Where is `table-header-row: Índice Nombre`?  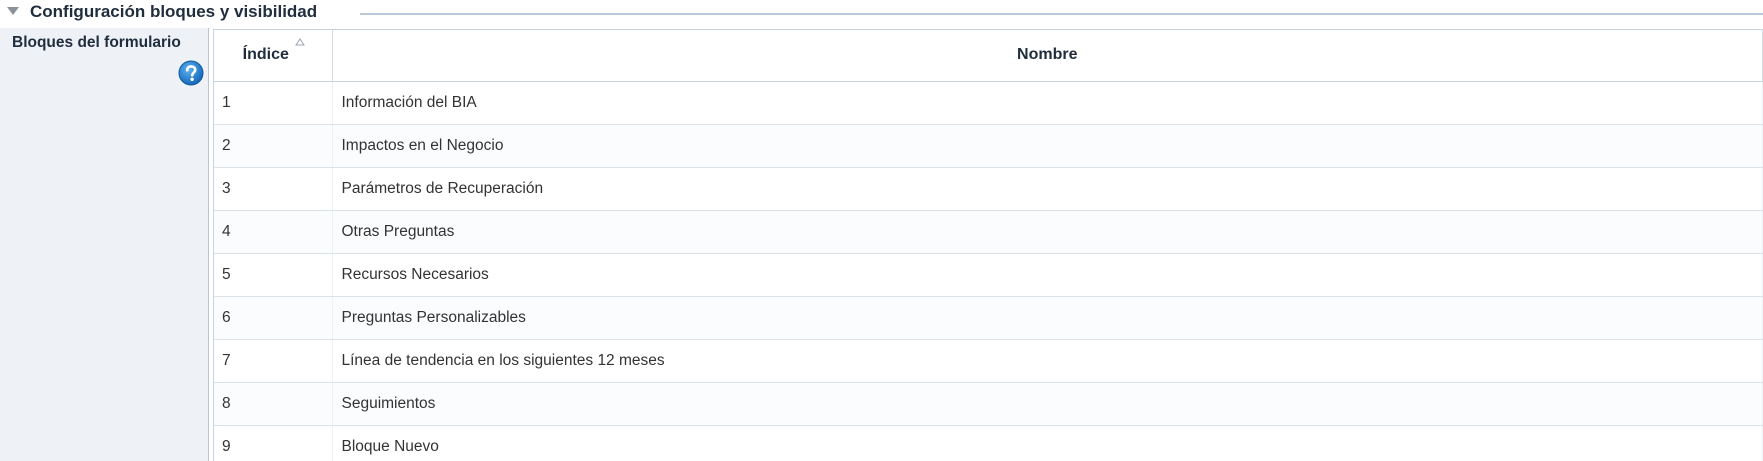
table-header-row: Índice Nombre is located at coordinates (988, 56).